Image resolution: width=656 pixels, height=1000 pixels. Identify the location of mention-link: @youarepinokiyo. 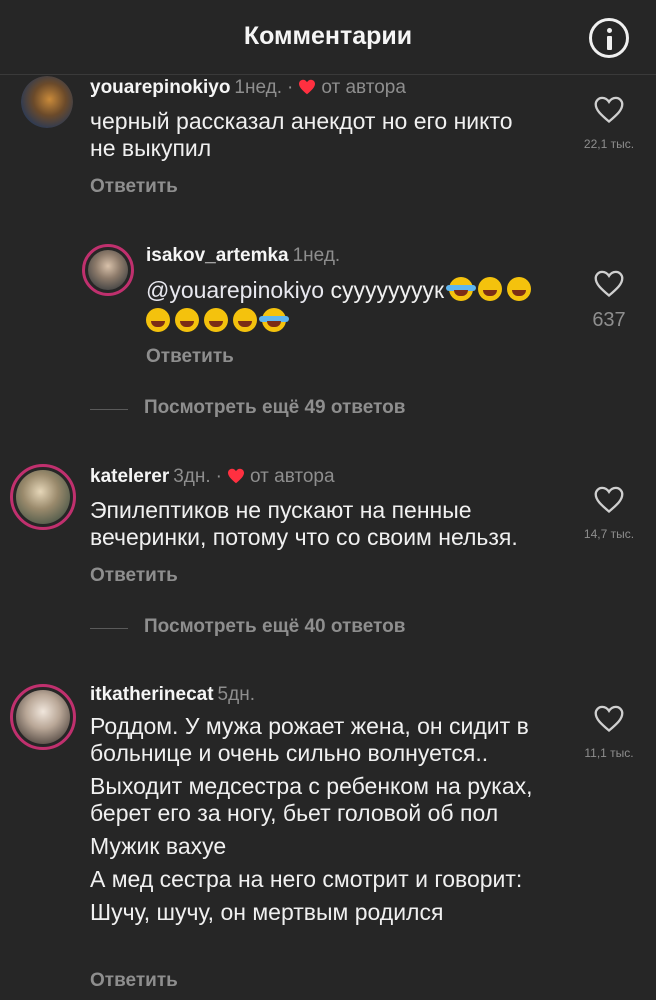
(235, 290).